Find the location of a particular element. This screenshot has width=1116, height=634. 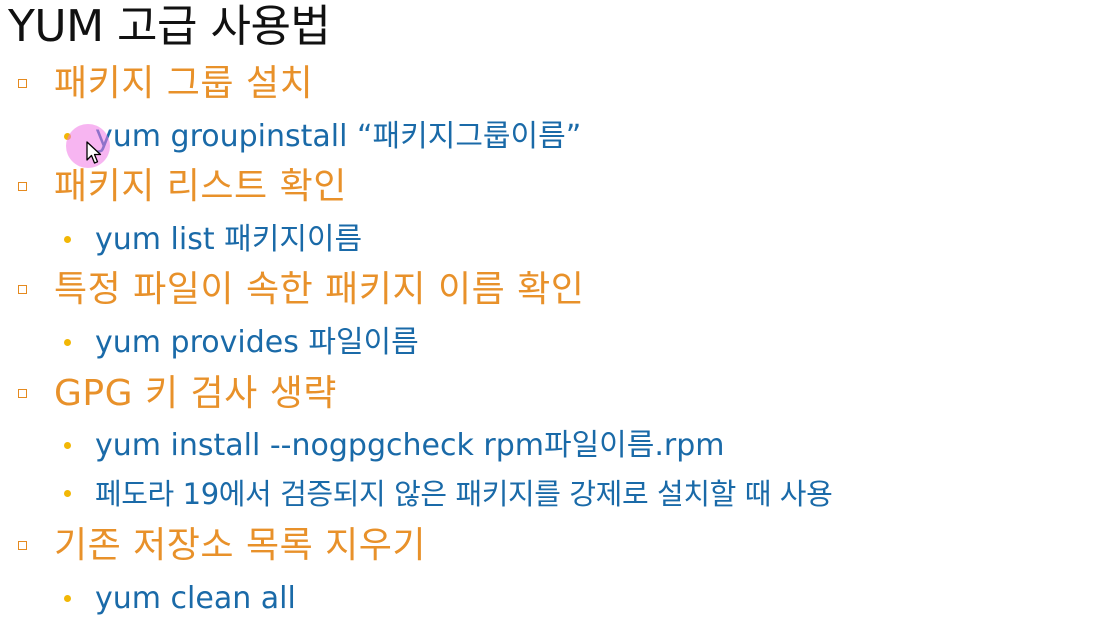

sub-bullet-text: yum groupinstall “패키지그룹이름” is located at coordinates (338, 136).